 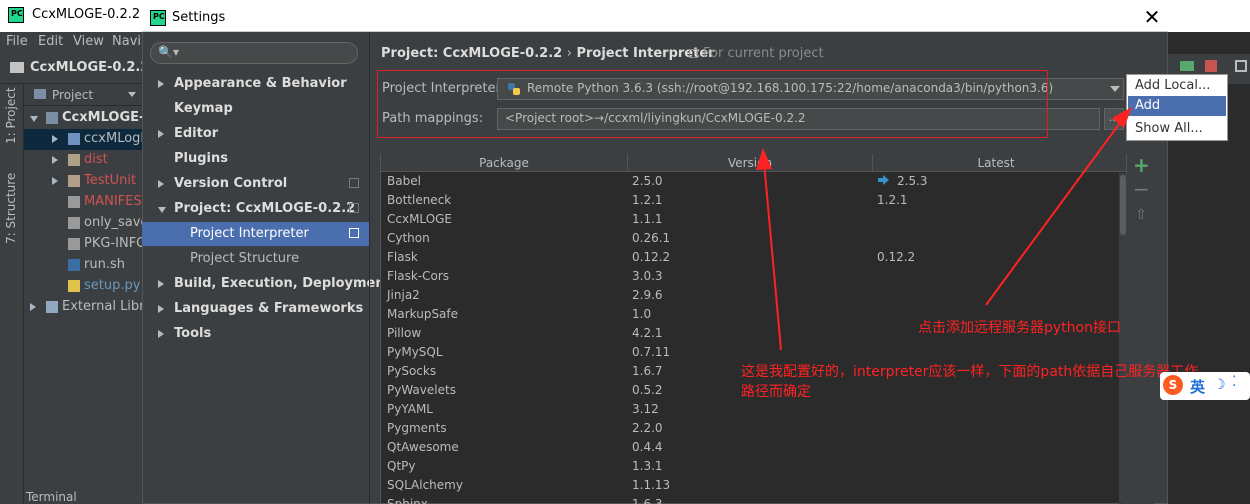 What do you see at coordinates (504, 164) in the screenshot?
I see `header-package: Package` at bounding box center [504, 164].